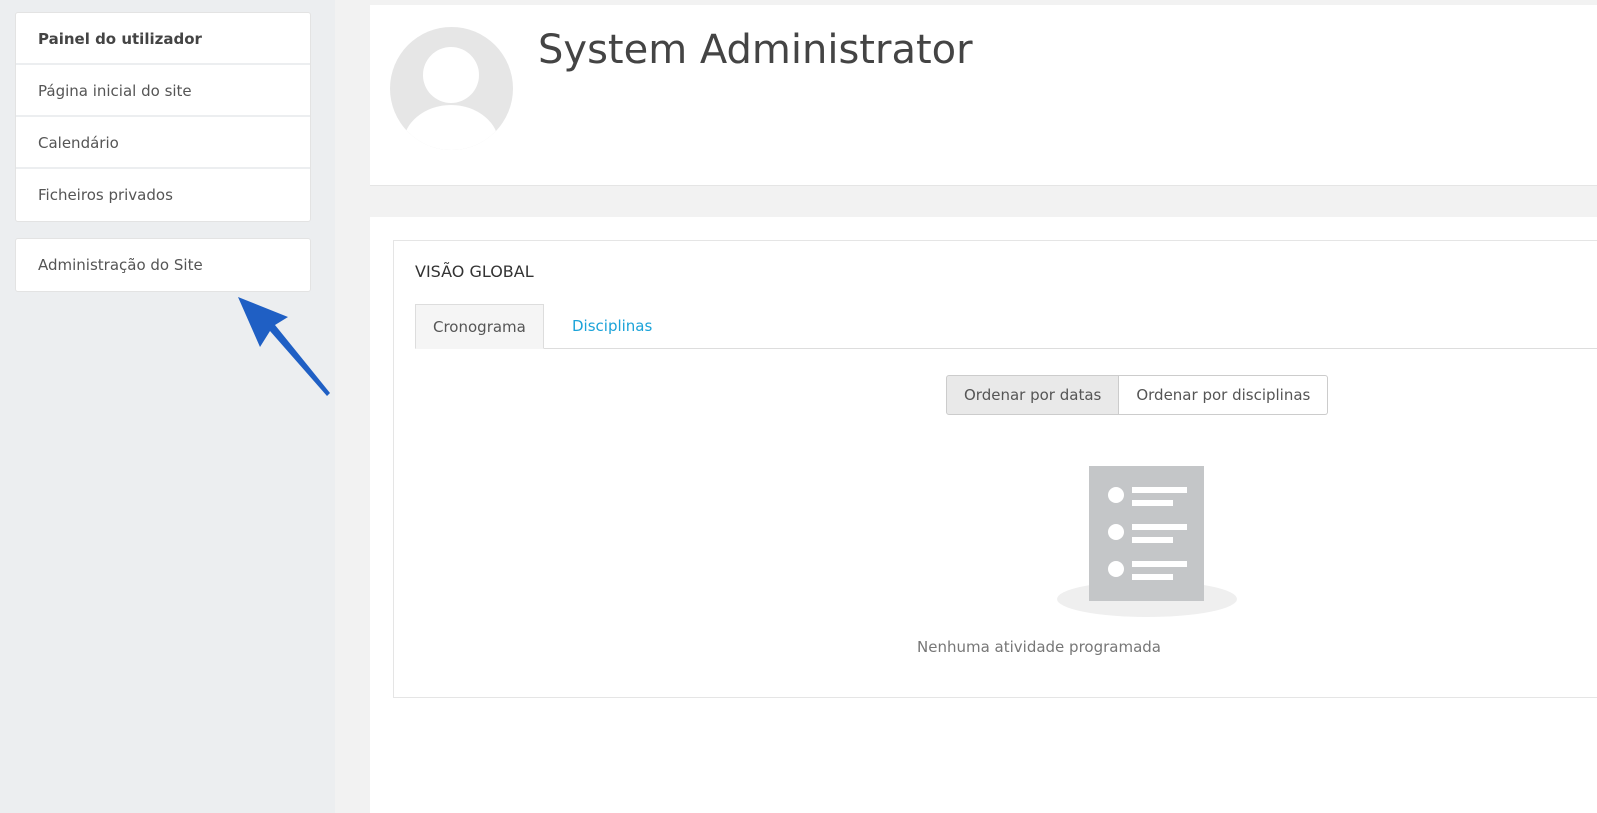 The width and height of the screenshot is (1597, 813). Describe the element at coordinates (479, 326) in the screenshot. I see `tab-timeline: Cronograma` at that location.